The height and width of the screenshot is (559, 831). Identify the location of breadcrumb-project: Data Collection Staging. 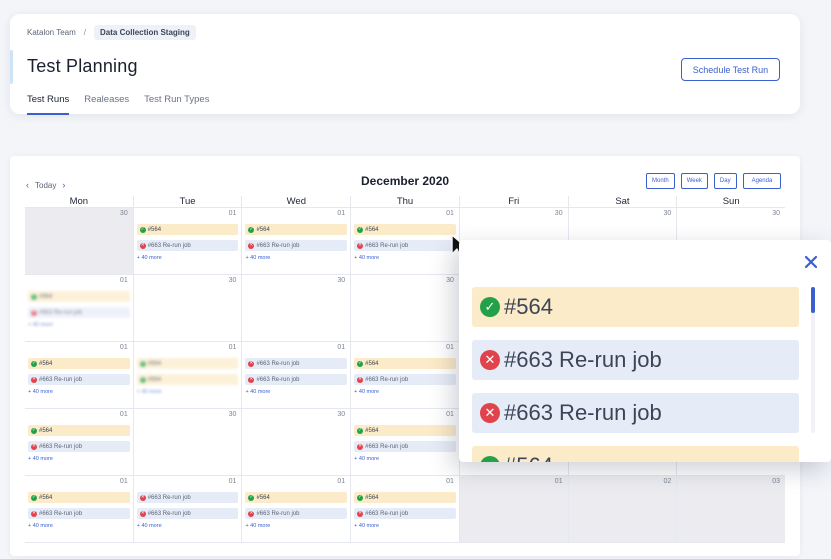
(145, 32).